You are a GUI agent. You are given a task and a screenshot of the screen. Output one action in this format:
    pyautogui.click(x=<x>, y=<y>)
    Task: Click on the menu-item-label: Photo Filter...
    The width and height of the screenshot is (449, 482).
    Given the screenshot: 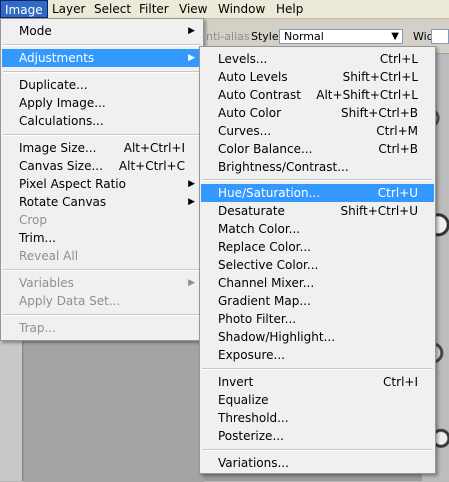 What is the action you would take?
    pyautogui.click(x=257, y=319)
    